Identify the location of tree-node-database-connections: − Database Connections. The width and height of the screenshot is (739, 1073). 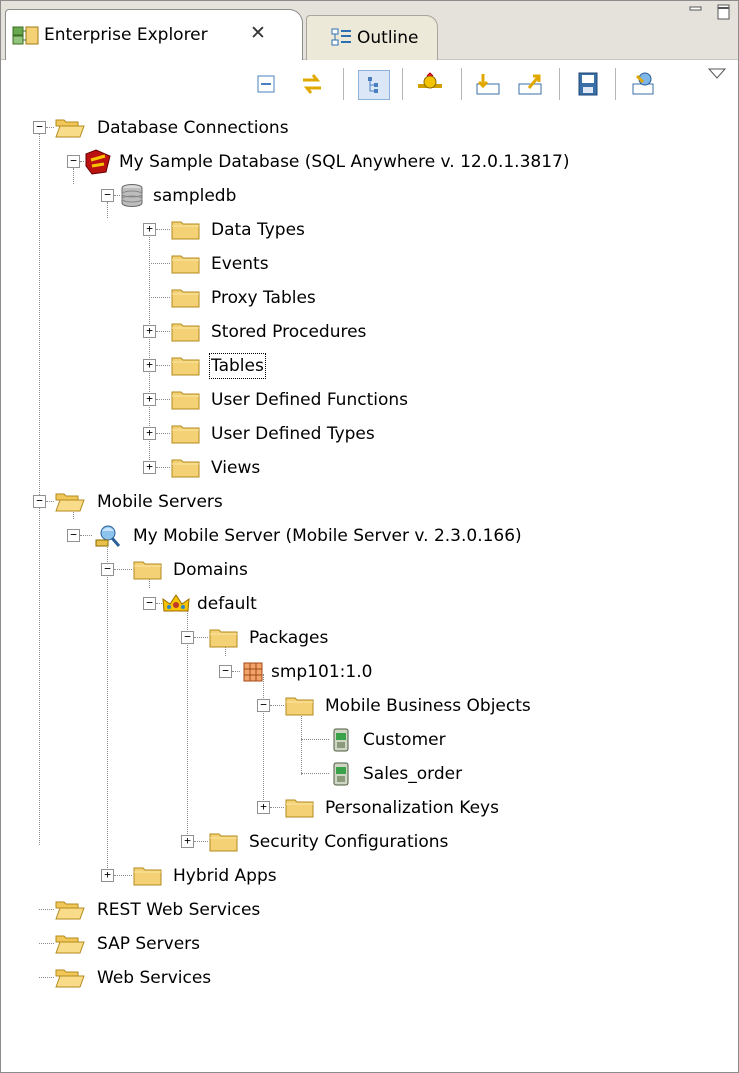
(369, 128).